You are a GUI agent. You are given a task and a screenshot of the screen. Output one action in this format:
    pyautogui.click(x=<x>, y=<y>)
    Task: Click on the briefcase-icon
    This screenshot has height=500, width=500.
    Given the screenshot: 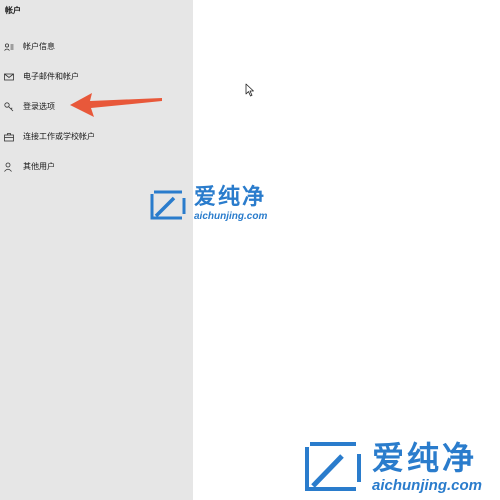 What is the action you would take?
    pyautogui.click(x=9, y=137)
    